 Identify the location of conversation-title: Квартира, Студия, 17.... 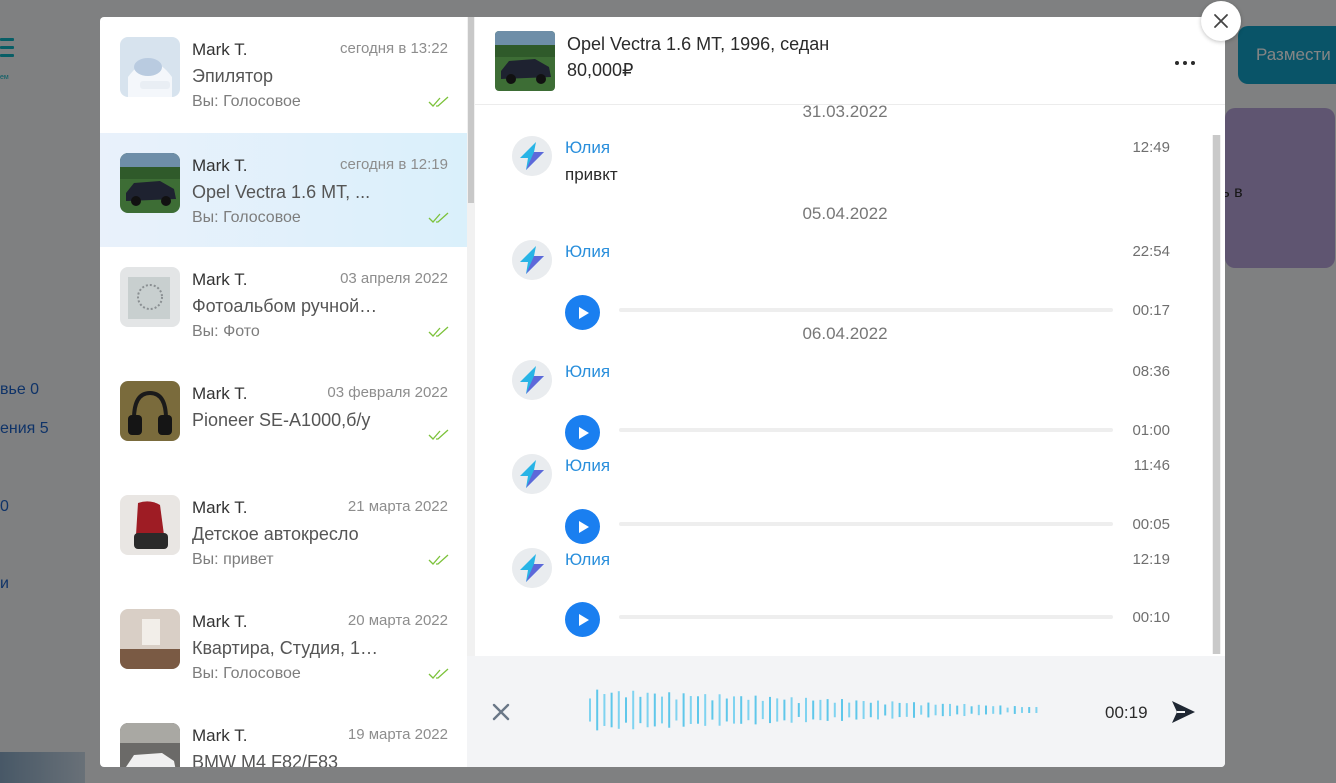
(287, 648).